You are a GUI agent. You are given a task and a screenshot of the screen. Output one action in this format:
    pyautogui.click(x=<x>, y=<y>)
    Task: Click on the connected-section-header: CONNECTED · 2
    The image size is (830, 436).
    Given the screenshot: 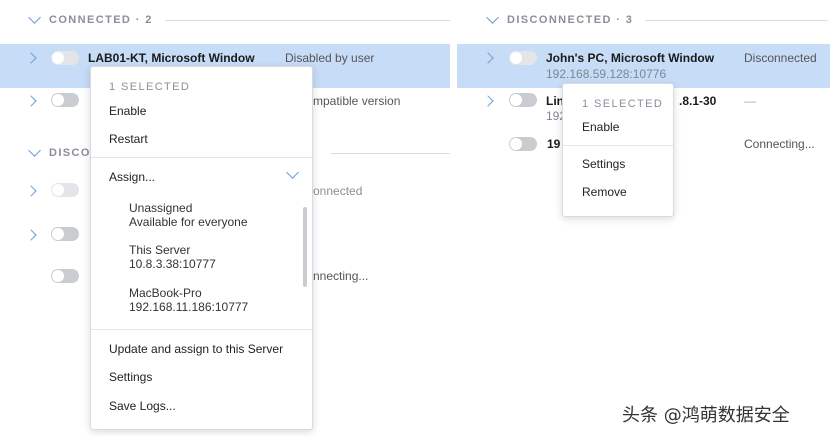 What is the action you would take?
    pyautogui.click(x=239, y=20)
    